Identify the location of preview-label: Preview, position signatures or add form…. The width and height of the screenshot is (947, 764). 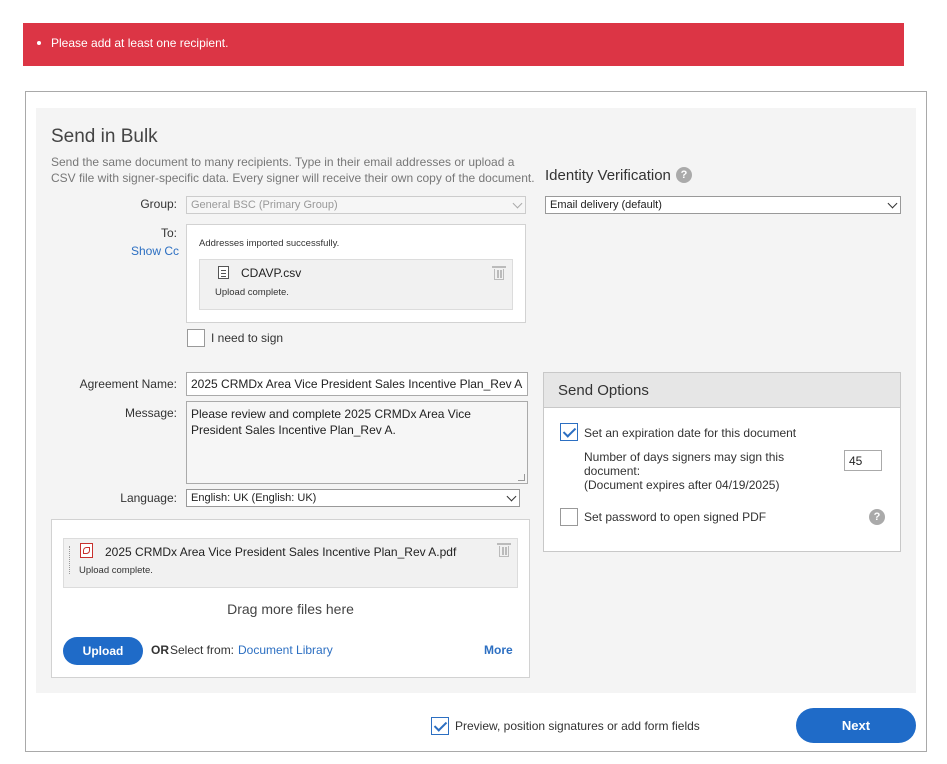
(577, 726).